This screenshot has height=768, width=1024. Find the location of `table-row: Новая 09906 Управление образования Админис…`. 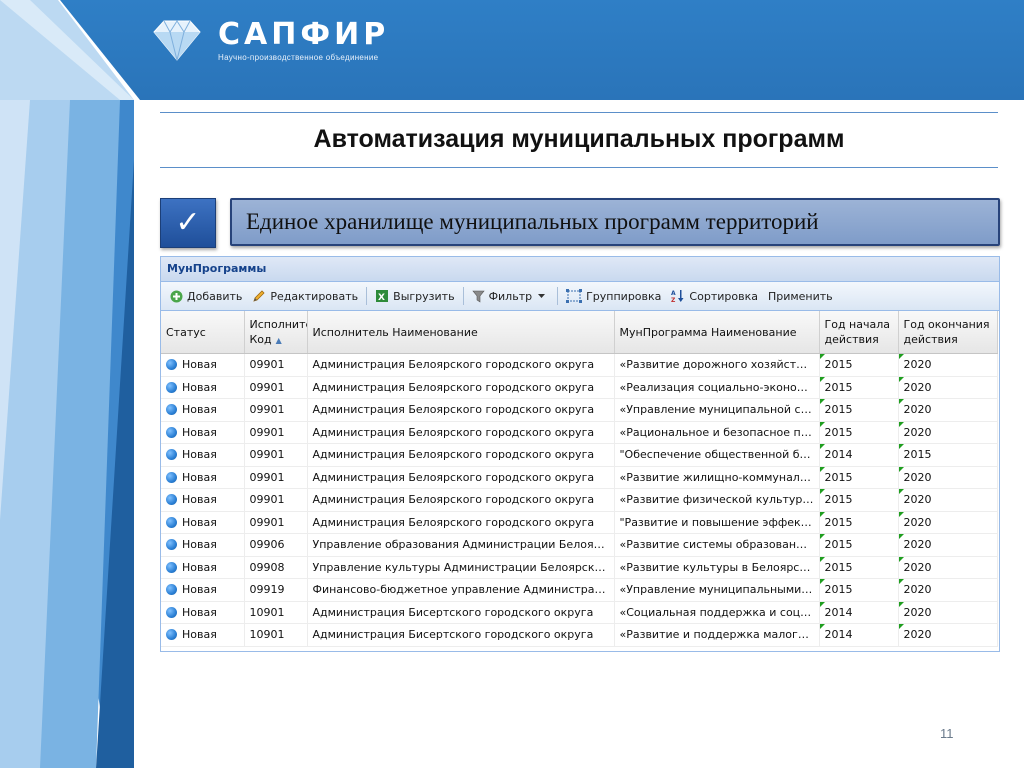

table-row: Новая 09906 Управление образования Админис… is located at coordinates (579, 545).